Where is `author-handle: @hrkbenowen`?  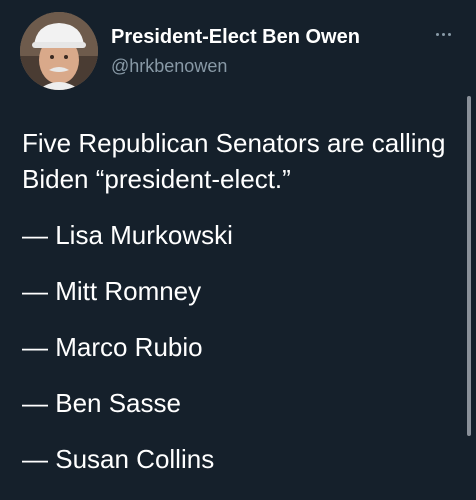
author-handle: @hrkbenowen is located at coordinates (169, 66).